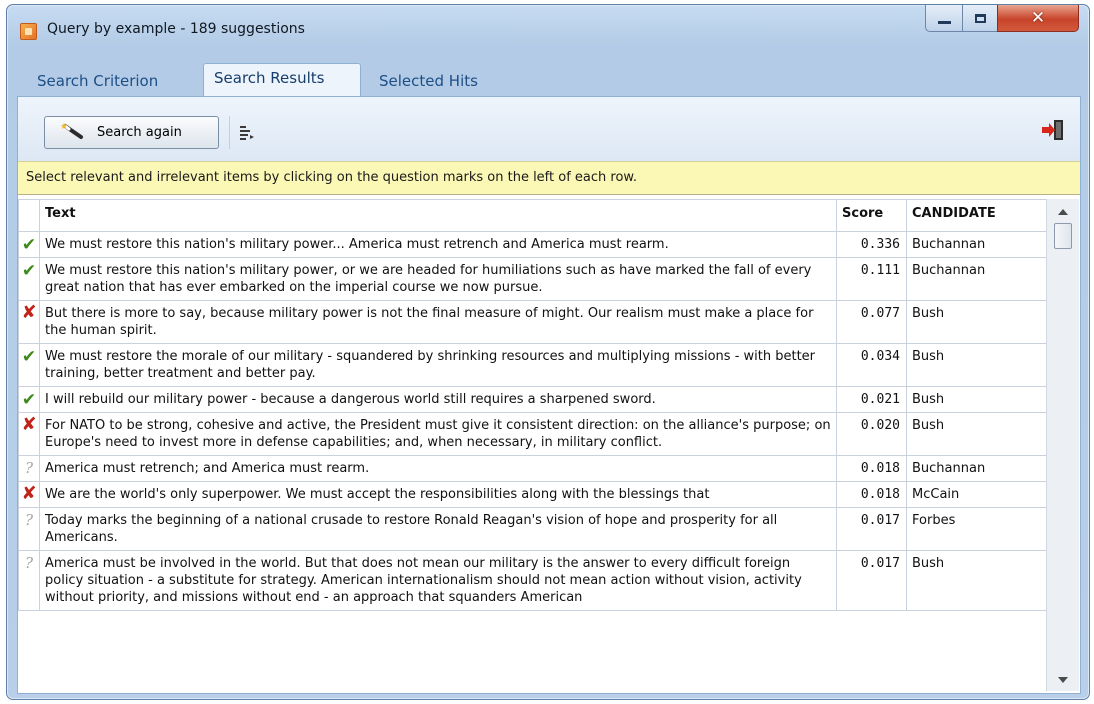  I want to click on tab-search-results: Search Results, so click(282, 80).